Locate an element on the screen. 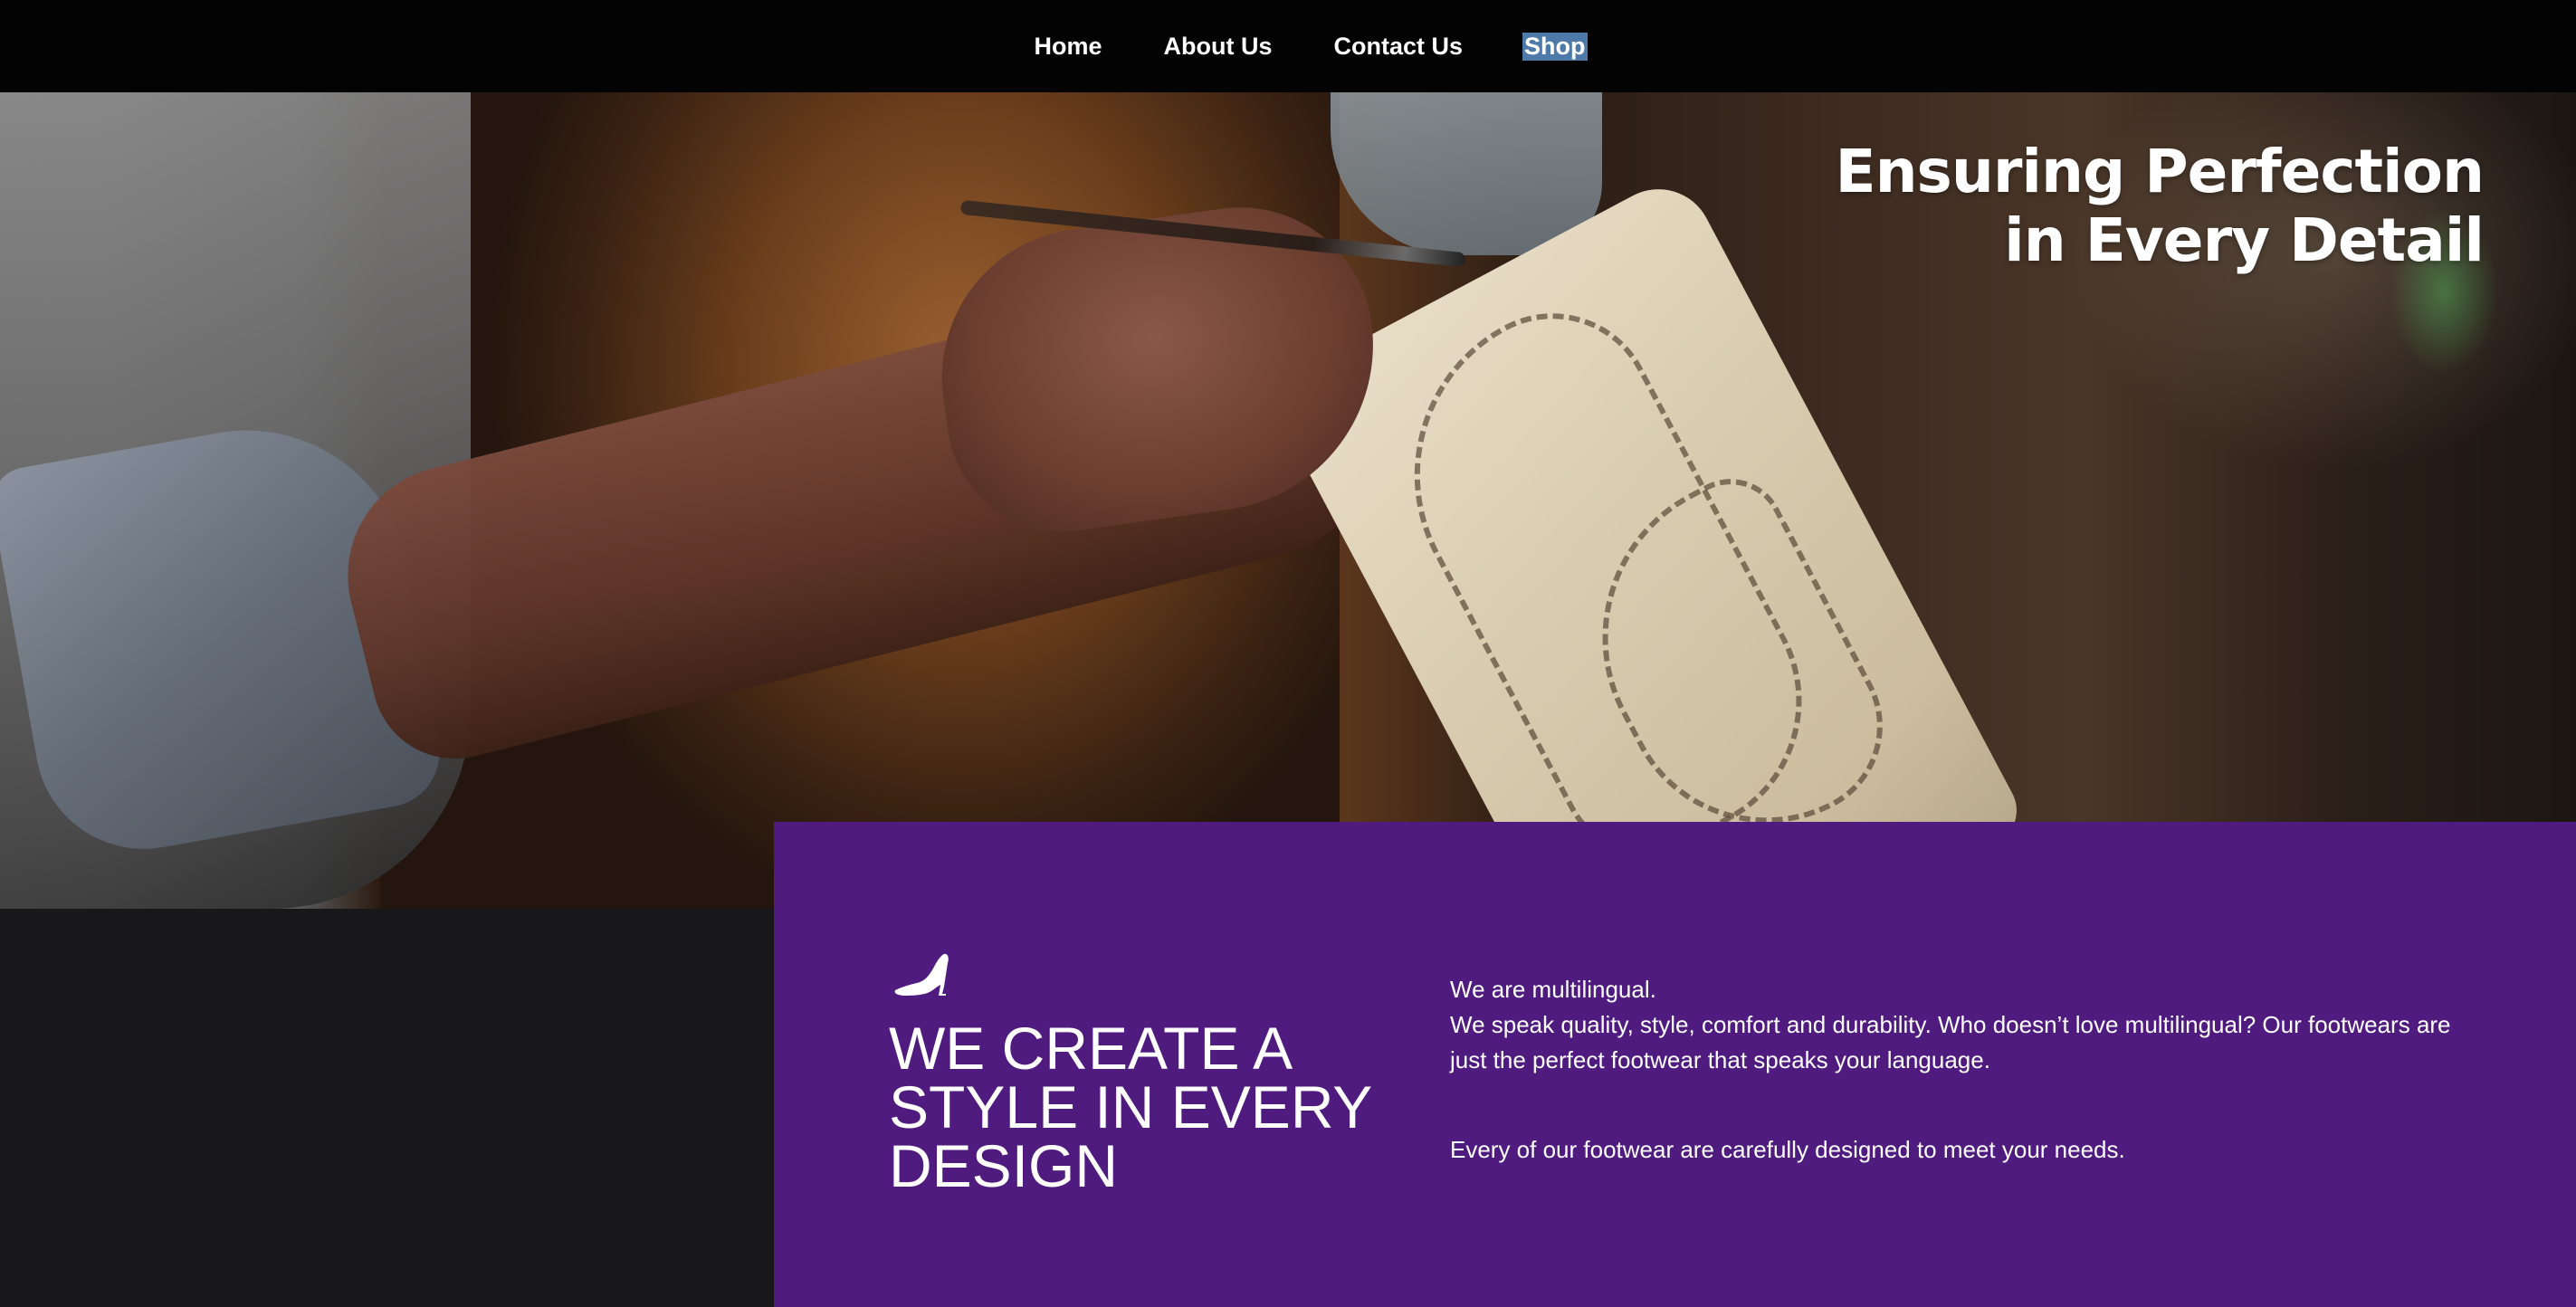  feature-heading: WE CREATE A STYLE IN EVERY DESIGN is located at coordinates (1130, 1107).